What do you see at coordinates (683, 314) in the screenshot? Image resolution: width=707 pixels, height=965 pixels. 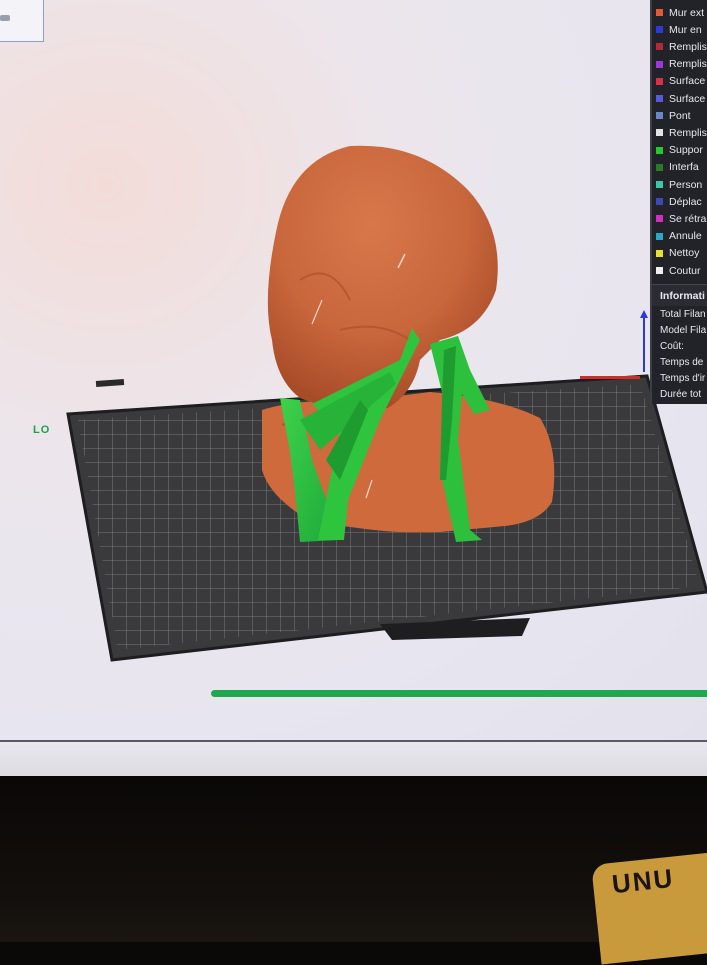 I see `info-row: Total Filan` at bounding box center [683, 314].